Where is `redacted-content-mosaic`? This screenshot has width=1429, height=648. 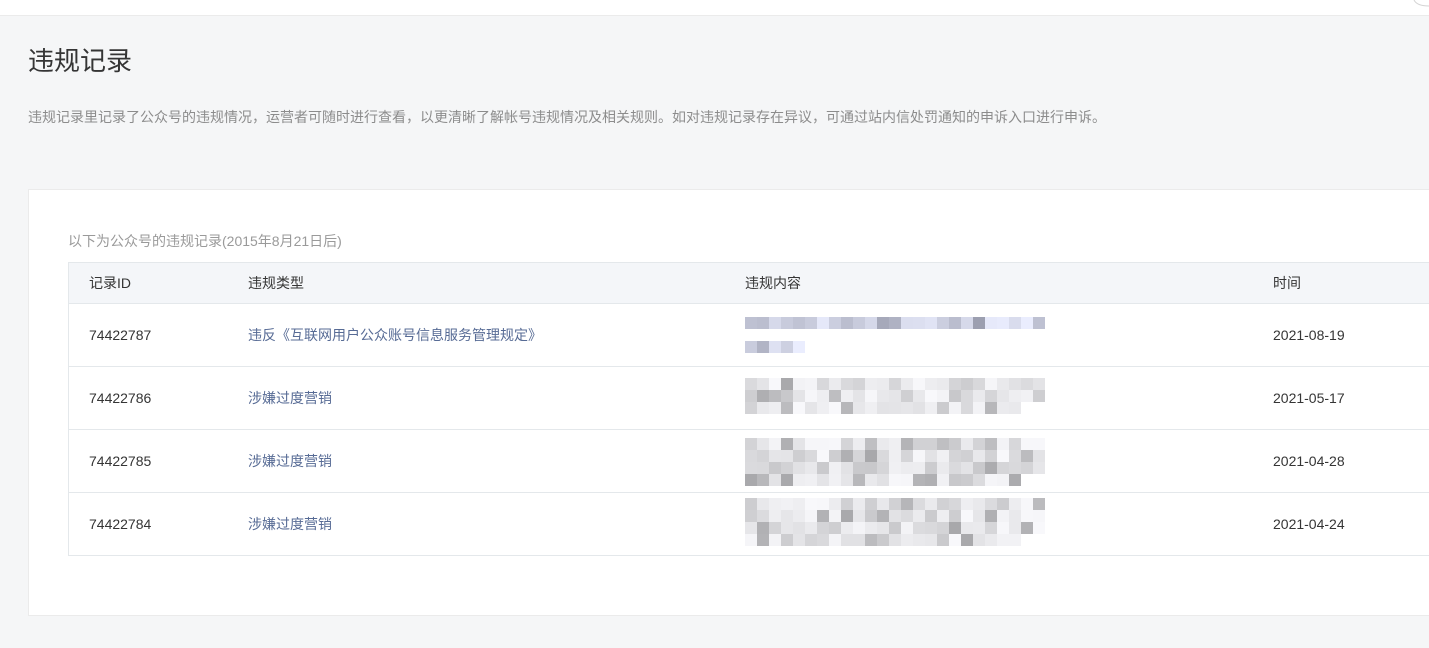
redacted-content-mosaic is located at coordinates (895, 396).